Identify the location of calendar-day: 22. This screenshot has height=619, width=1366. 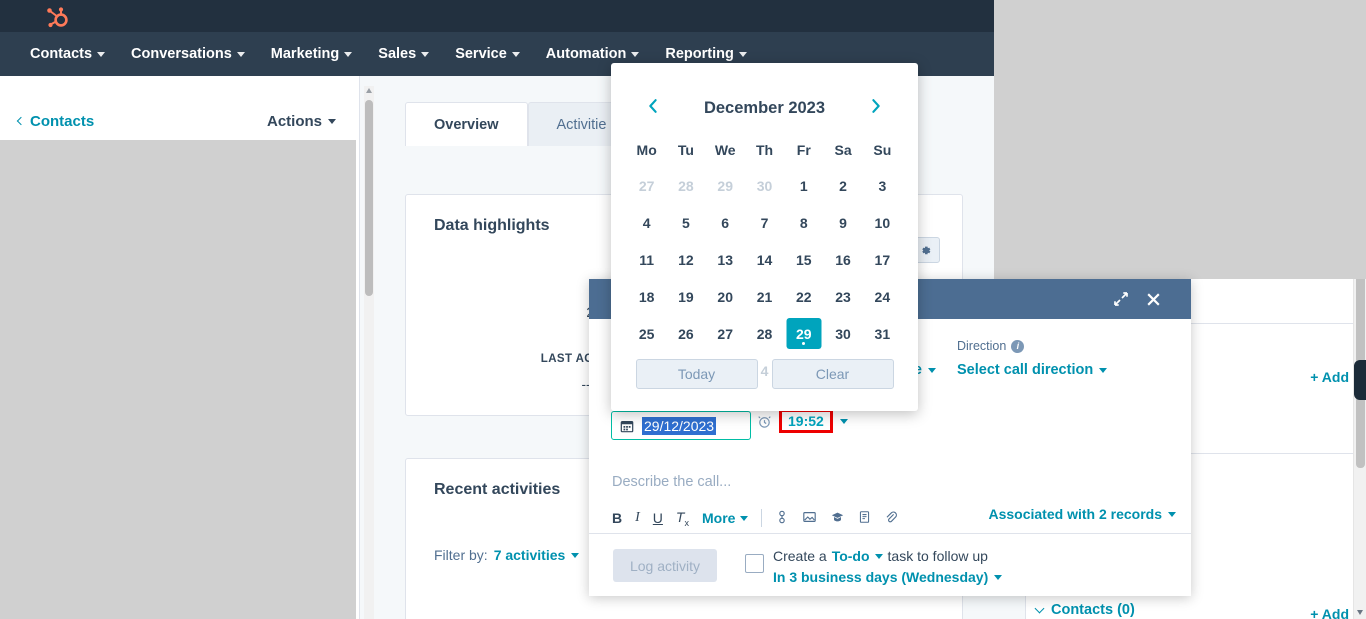
(803, 296).